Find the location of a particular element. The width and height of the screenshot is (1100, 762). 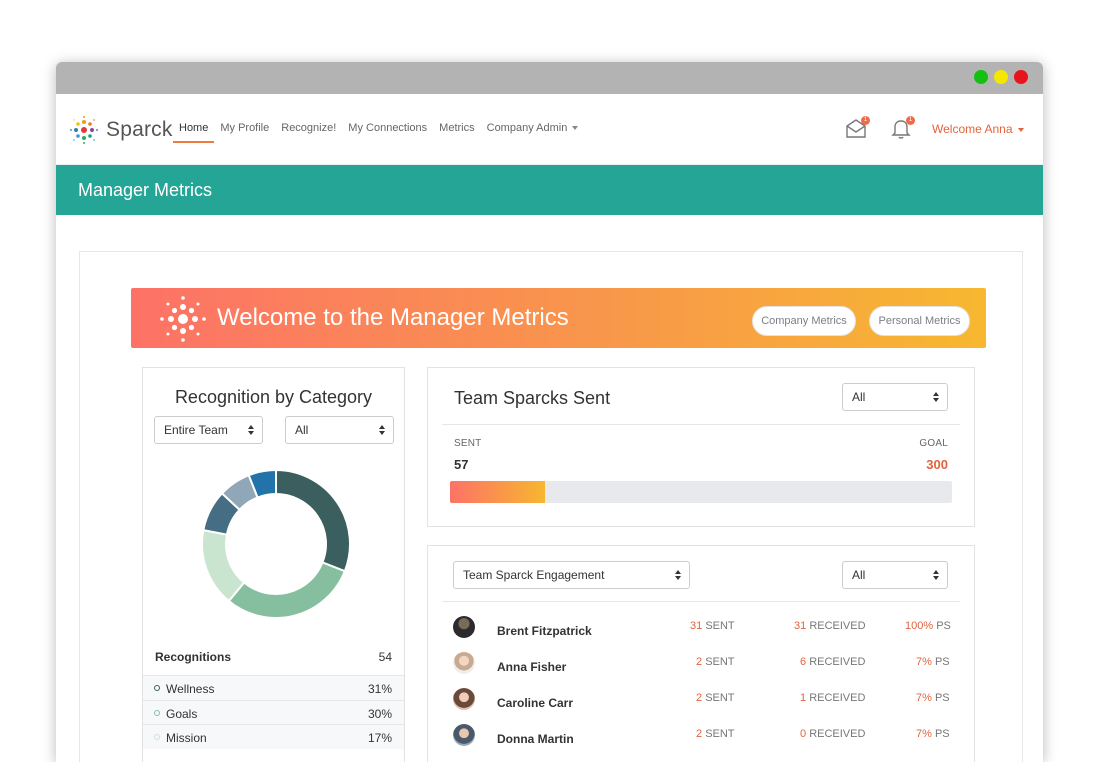

sent-count: 31 is located at coordinates (696, 626).